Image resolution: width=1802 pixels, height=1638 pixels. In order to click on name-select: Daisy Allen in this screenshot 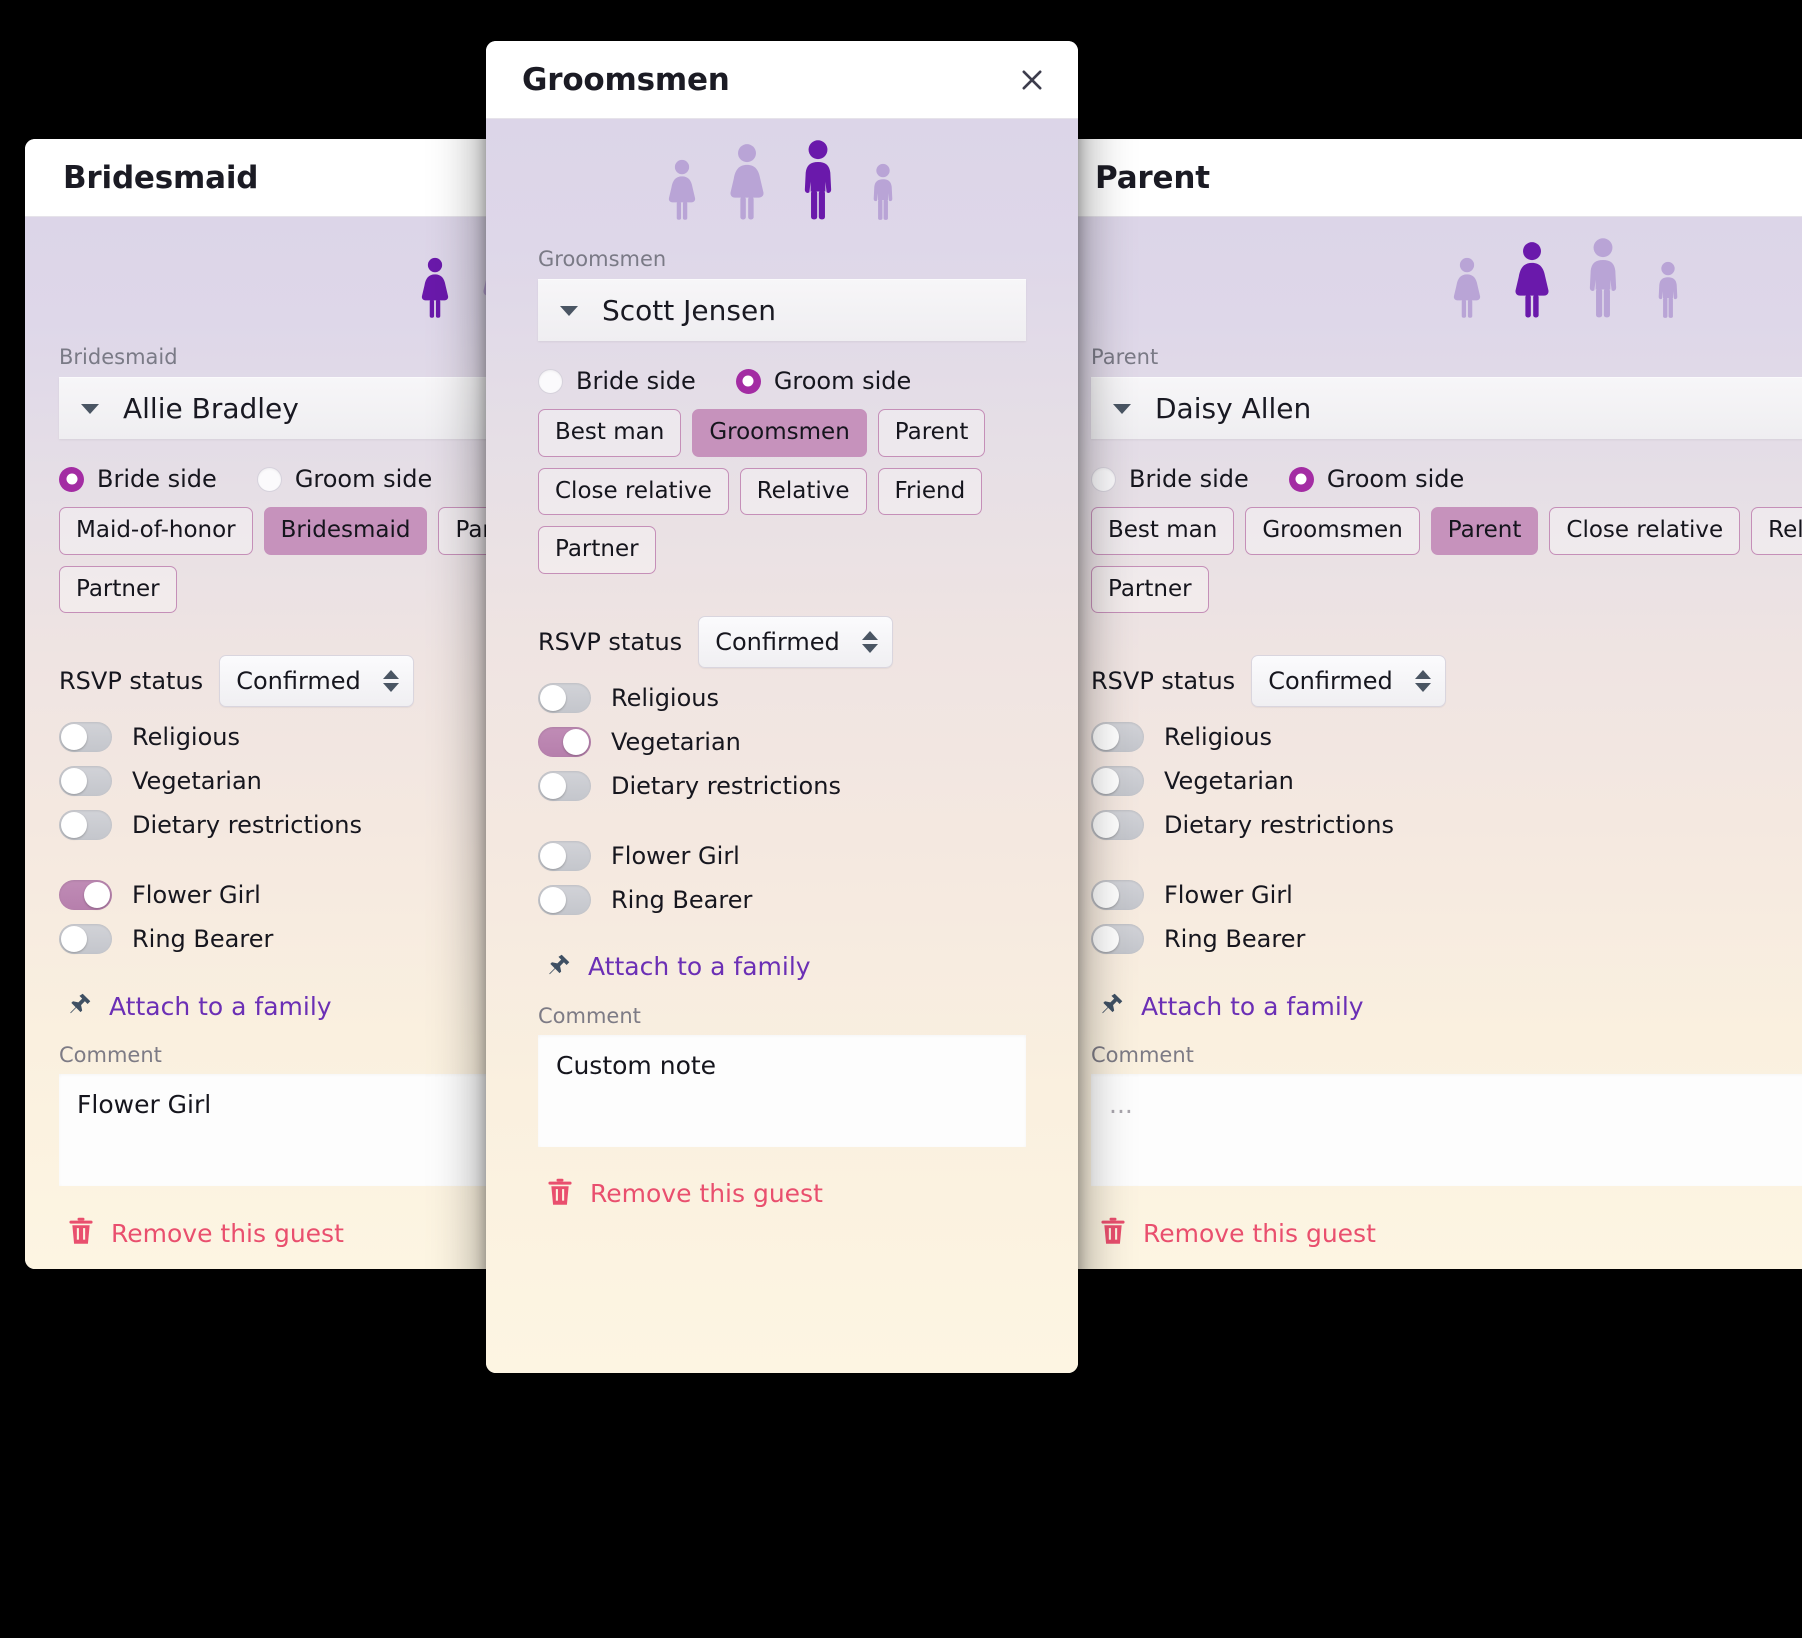, I will do `click(1446, 408)`.